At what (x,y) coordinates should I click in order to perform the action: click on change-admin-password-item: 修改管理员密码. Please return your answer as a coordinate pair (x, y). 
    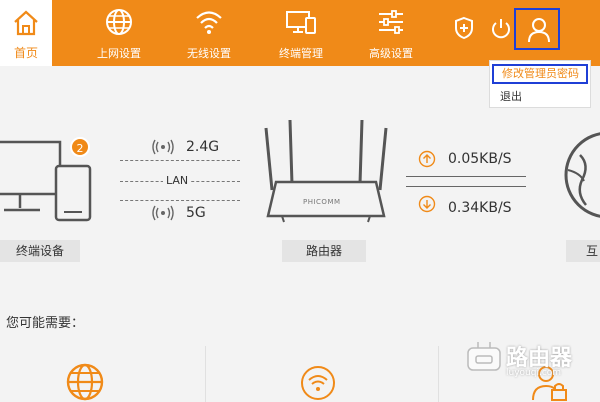
    Looking at the image, I should click on (540, 74).